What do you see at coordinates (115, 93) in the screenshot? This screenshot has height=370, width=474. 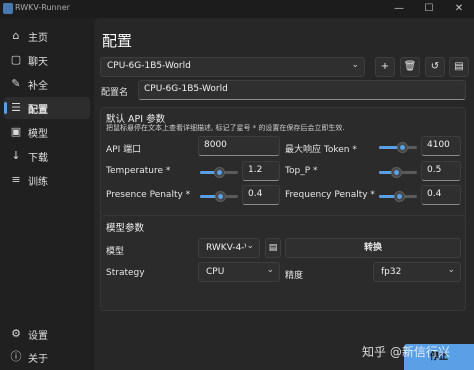 I see `config-name-label: 配置名` at bounding box center [115, 93].